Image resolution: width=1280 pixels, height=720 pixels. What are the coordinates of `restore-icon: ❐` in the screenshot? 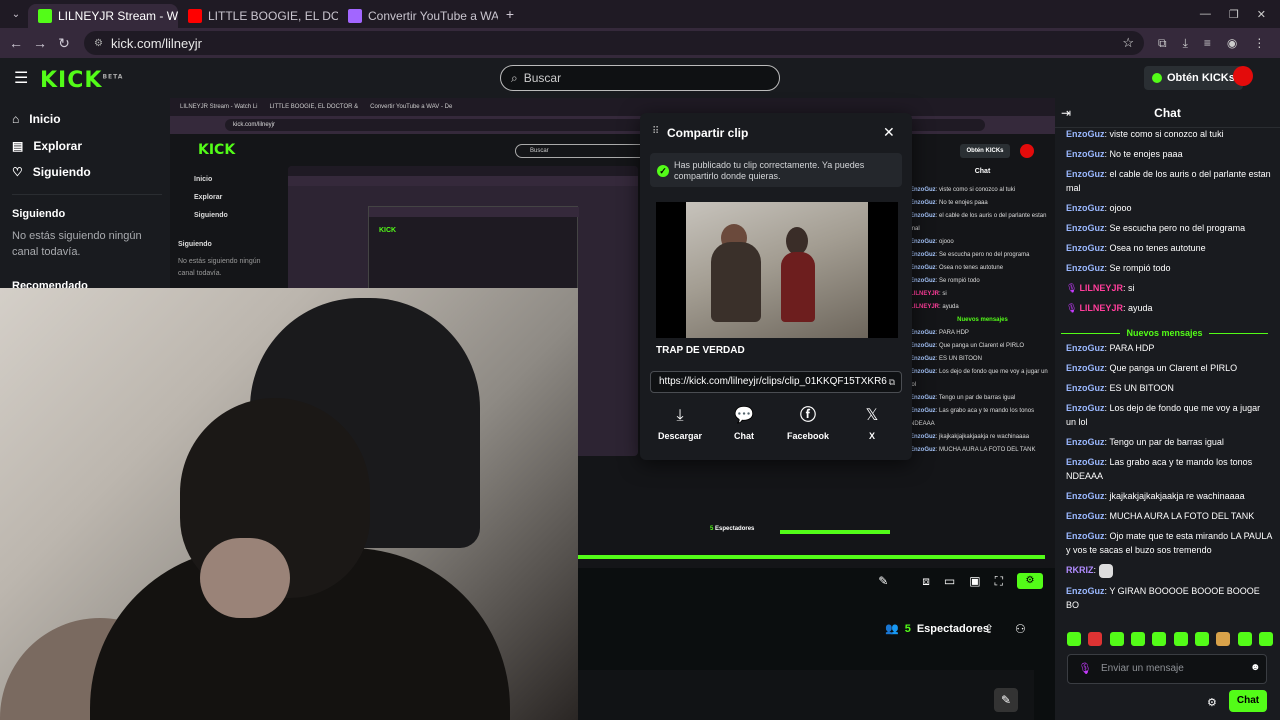 It's located at (1234, 14).